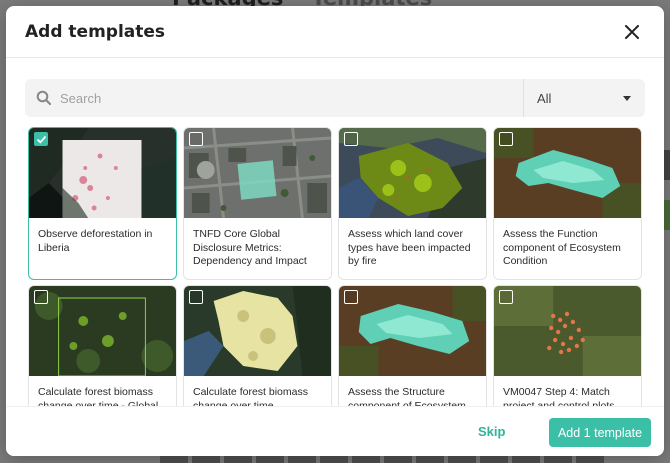  I want to click on dialog-title: Add templates, so click(95, 31).